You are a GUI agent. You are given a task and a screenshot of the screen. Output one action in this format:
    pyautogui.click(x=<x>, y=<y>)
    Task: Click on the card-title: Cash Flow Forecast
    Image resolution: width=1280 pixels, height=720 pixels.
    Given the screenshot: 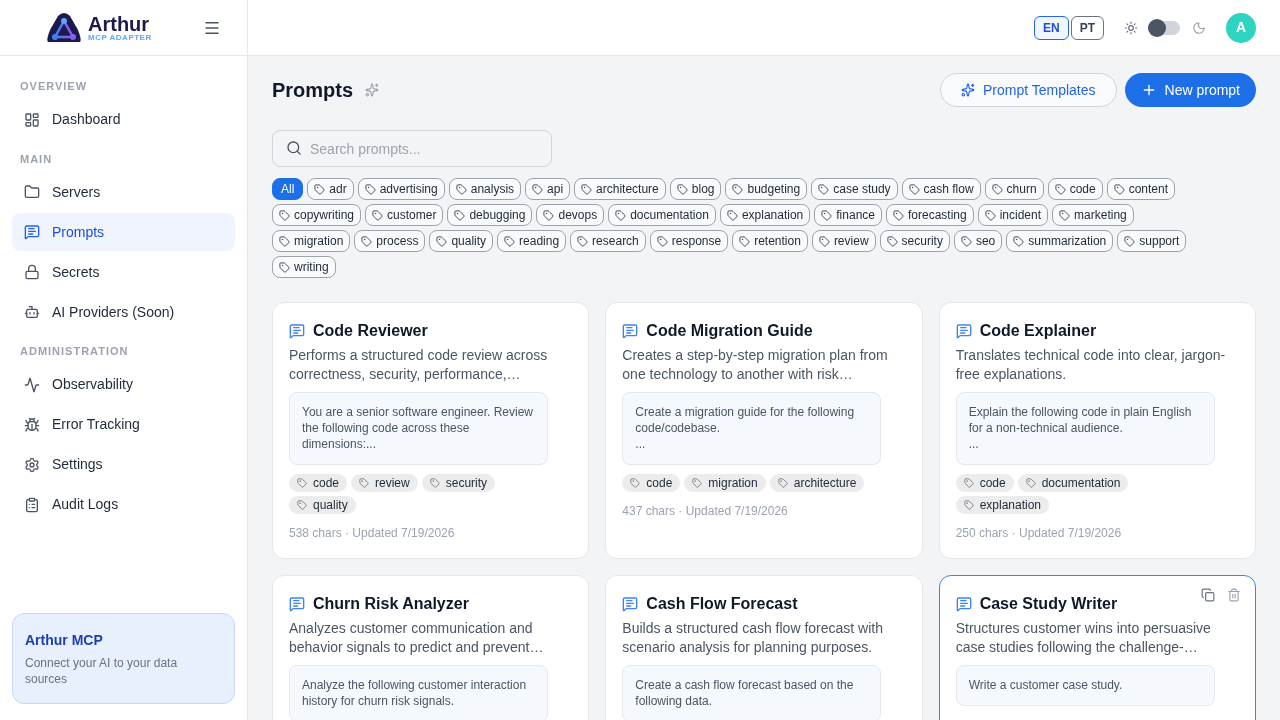 What is the action you would take?
    pyautogui.click(x=722, y=604)
    